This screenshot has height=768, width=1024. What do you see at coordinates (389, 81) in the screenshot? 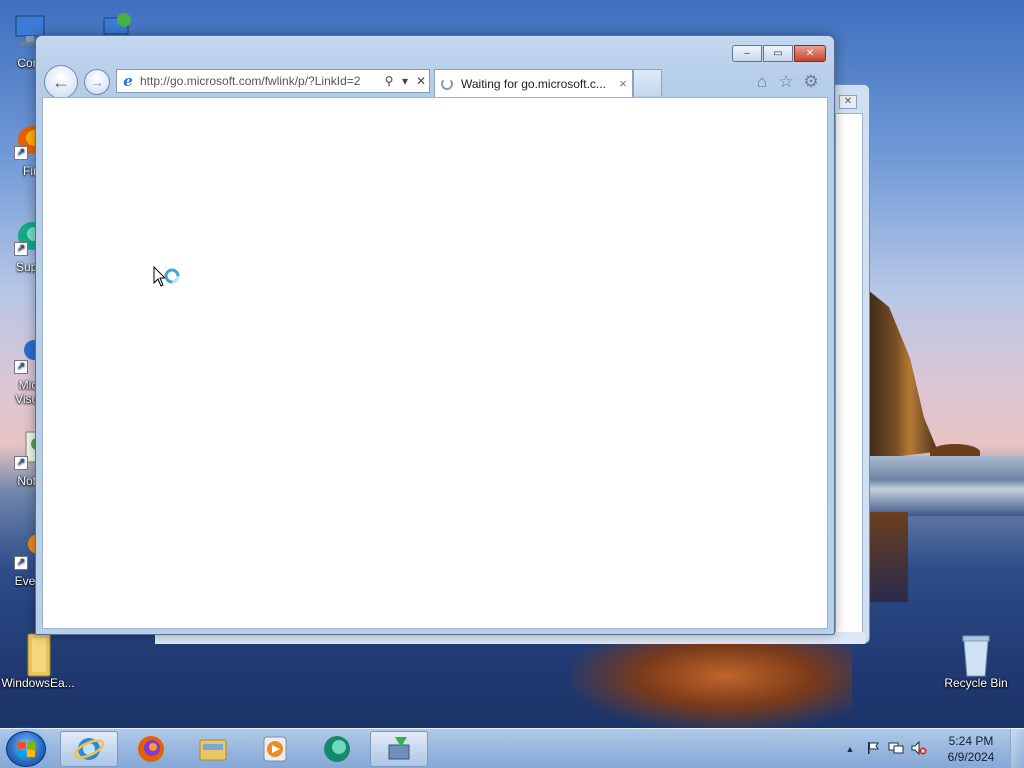
I see `search-icon: ⚲` at bounding box center [389, 81].